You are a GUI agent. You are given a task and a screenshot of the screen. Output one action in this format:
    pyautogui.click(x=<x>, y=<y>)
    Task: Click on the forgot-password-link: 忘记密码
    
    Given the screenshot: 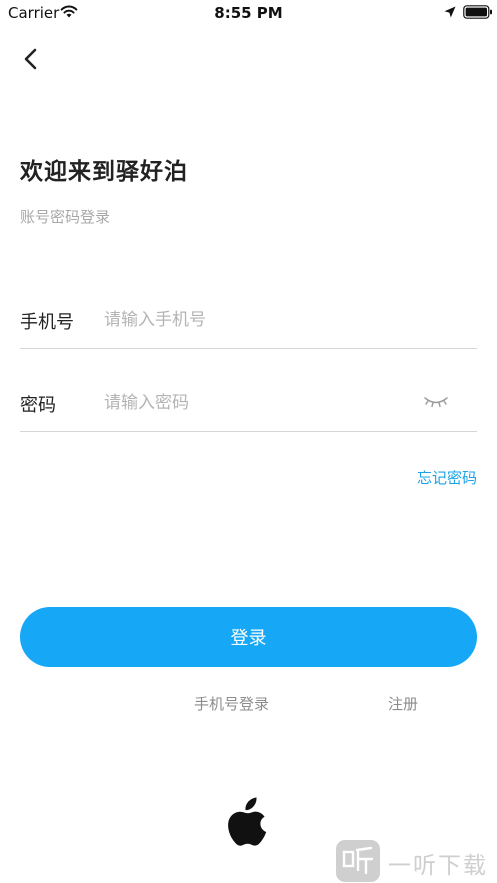 What is the action you would take?
    pyautogui.click(x=447, y=477)
    